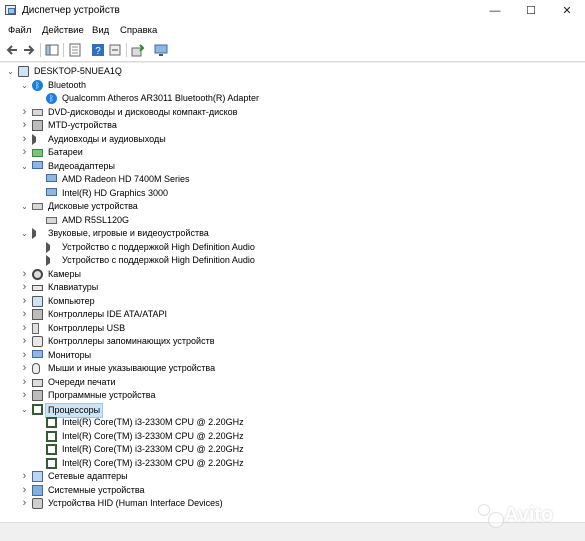 The width and height of the screenshot is (585, 541). Describe the element at coordinates (292, 11) in the screenshot. I see `title-bar: Диспетчер устройств — ☐ ✕` at that location.